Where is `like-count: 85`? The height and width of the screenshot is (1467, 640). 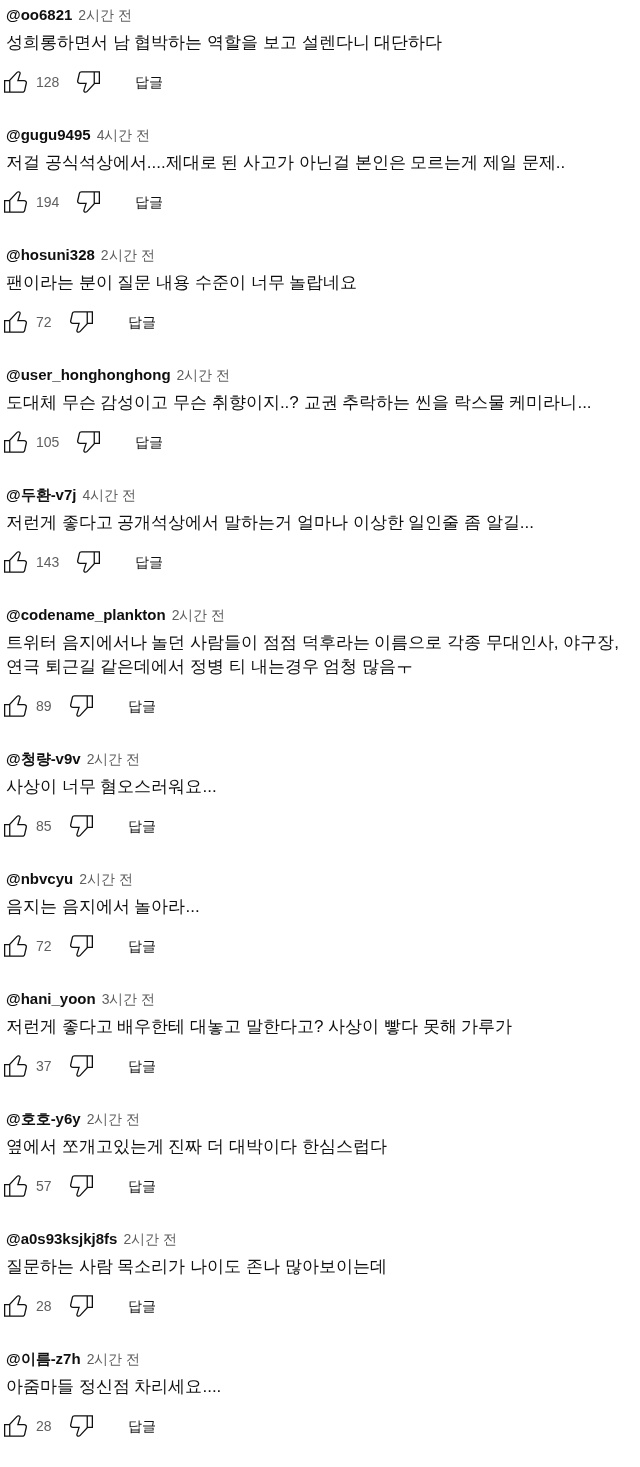 like-count: 85 is located at coordinates (44, 826).